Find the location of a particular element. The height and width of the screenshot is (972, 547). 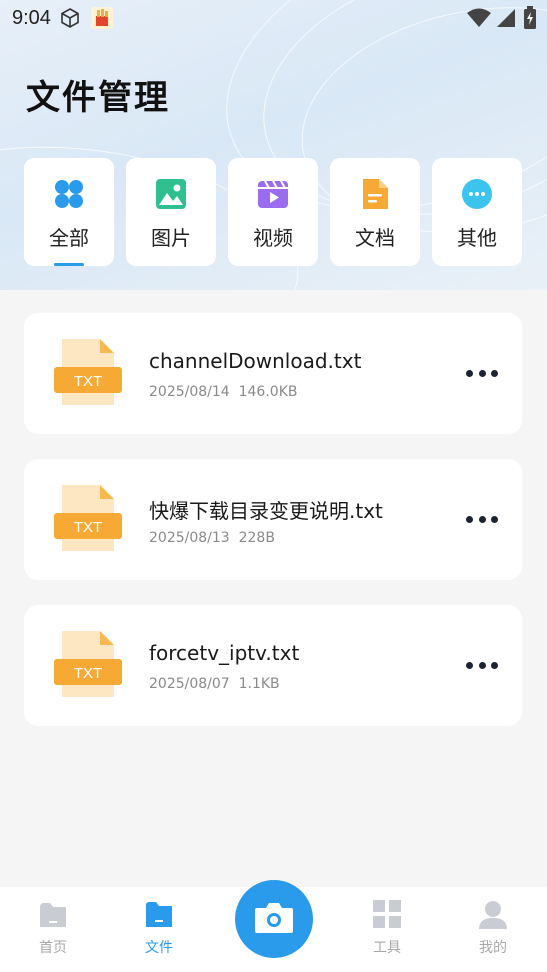

tab-tools: 工具 is located at coordinates (387, 928).